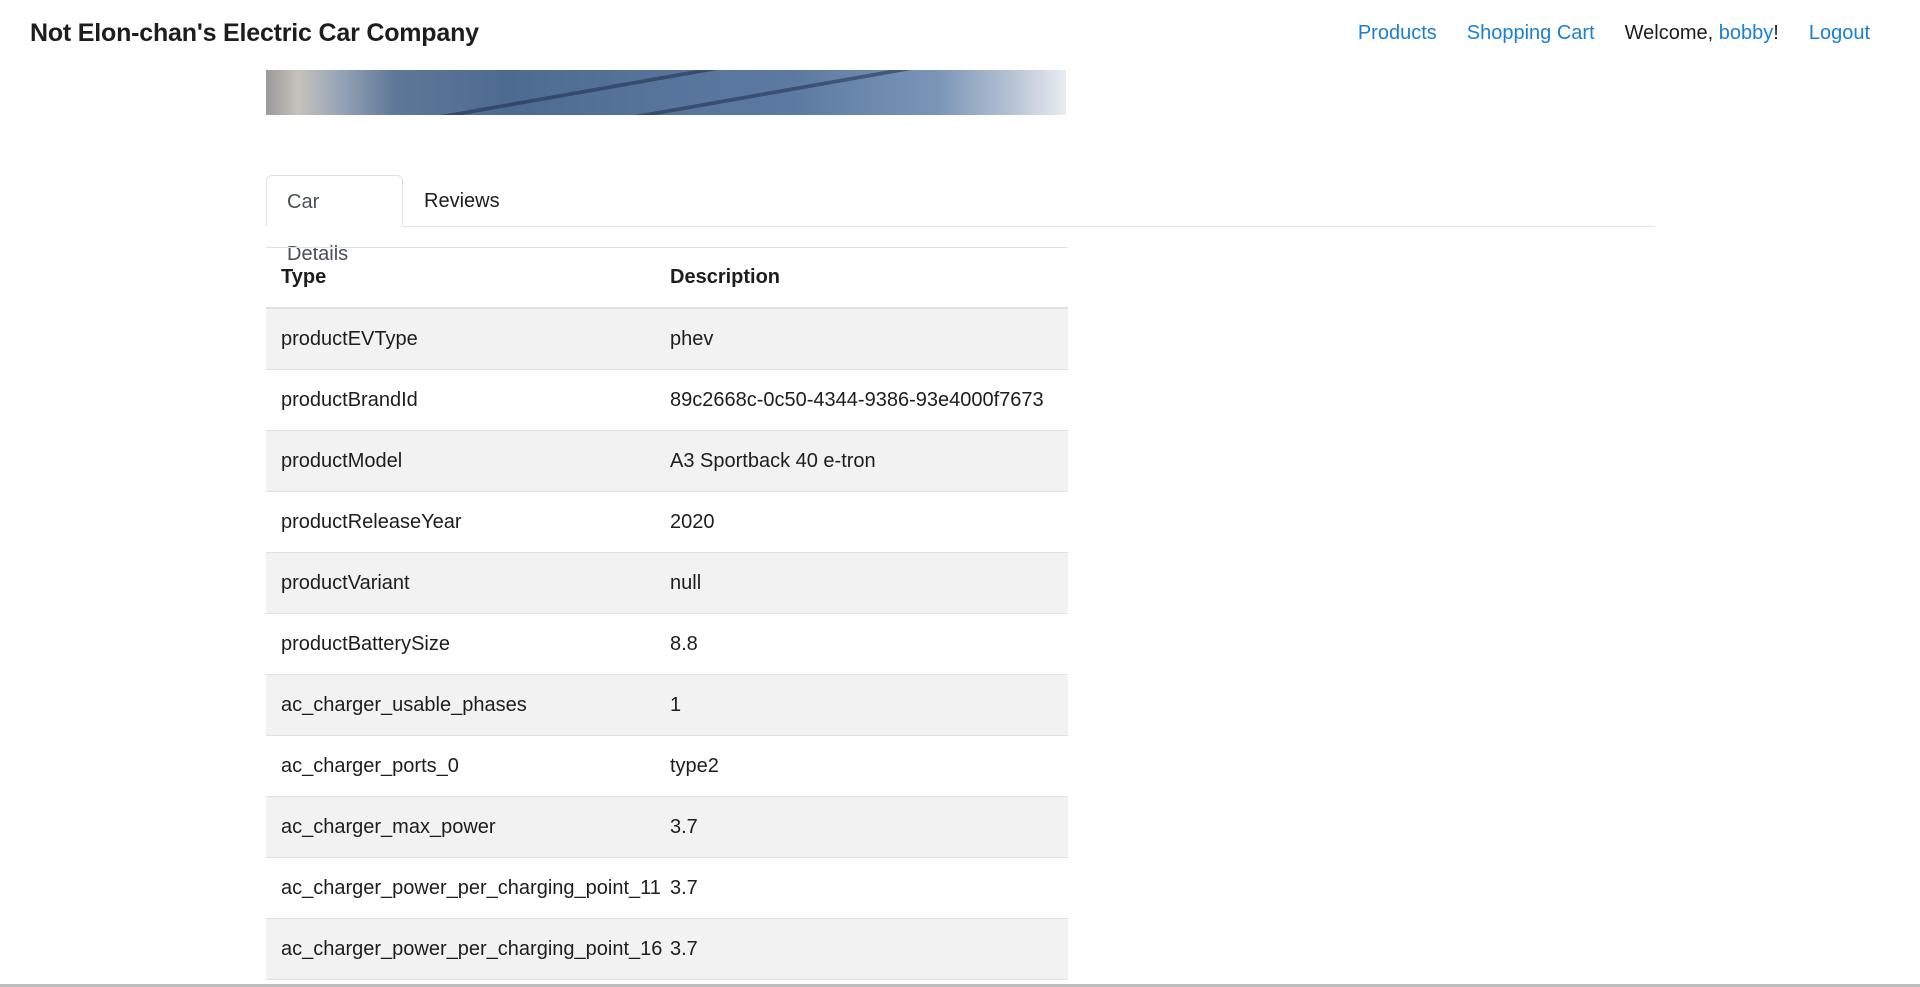 The width and height of the screenshot is (1920, 987). I want to click on row-description: A3 Sportback 40 e-tron, so click(773, 460).